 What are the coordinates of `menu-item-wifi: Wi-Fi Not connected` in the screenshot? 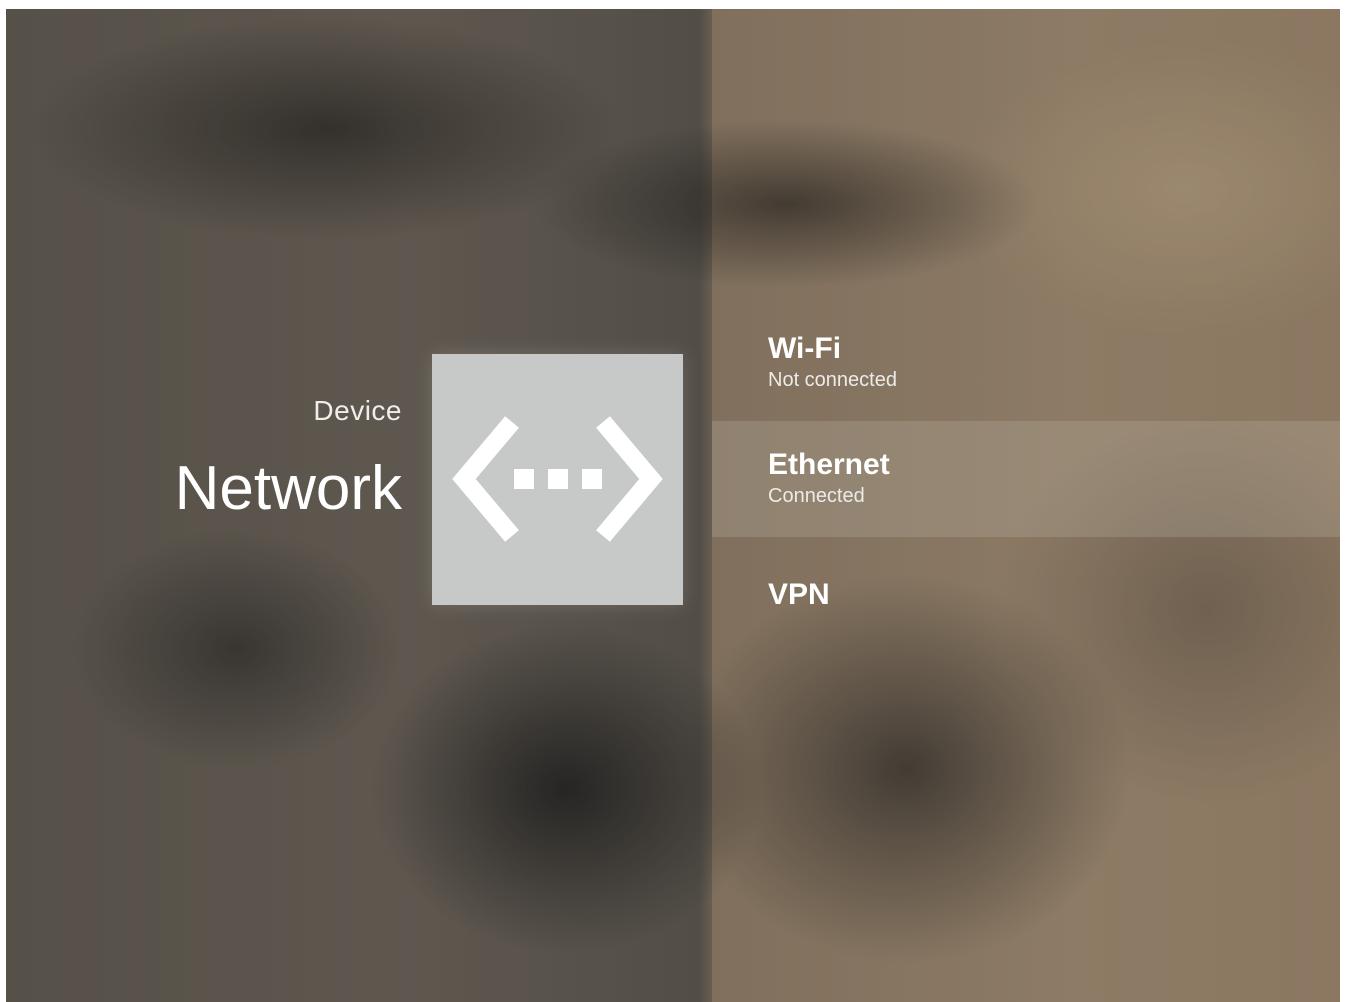 It's located at (1026, 375).